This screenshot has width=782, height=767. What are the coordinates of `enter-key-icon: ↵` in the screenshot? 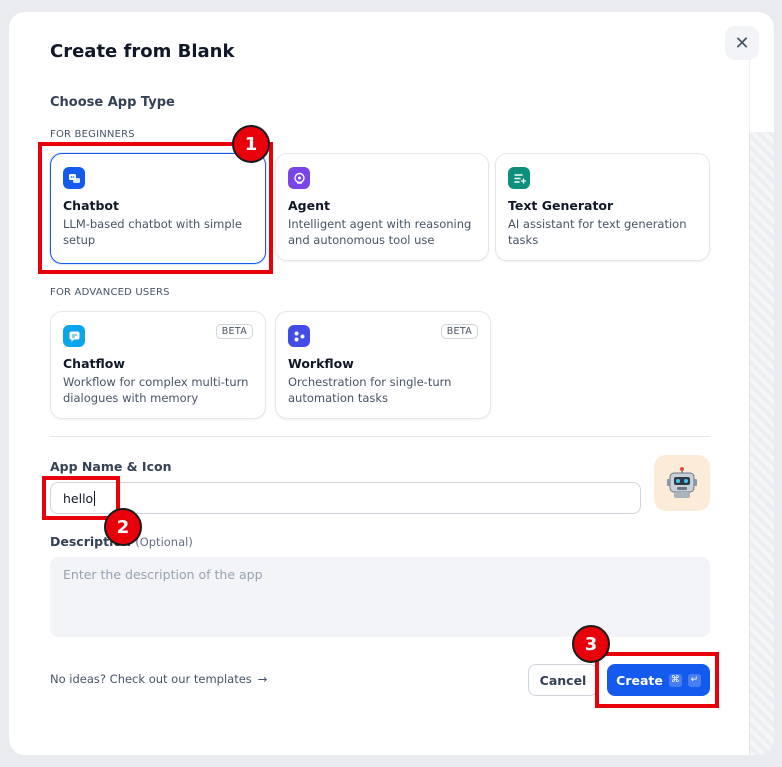 It's located at (694, 680).